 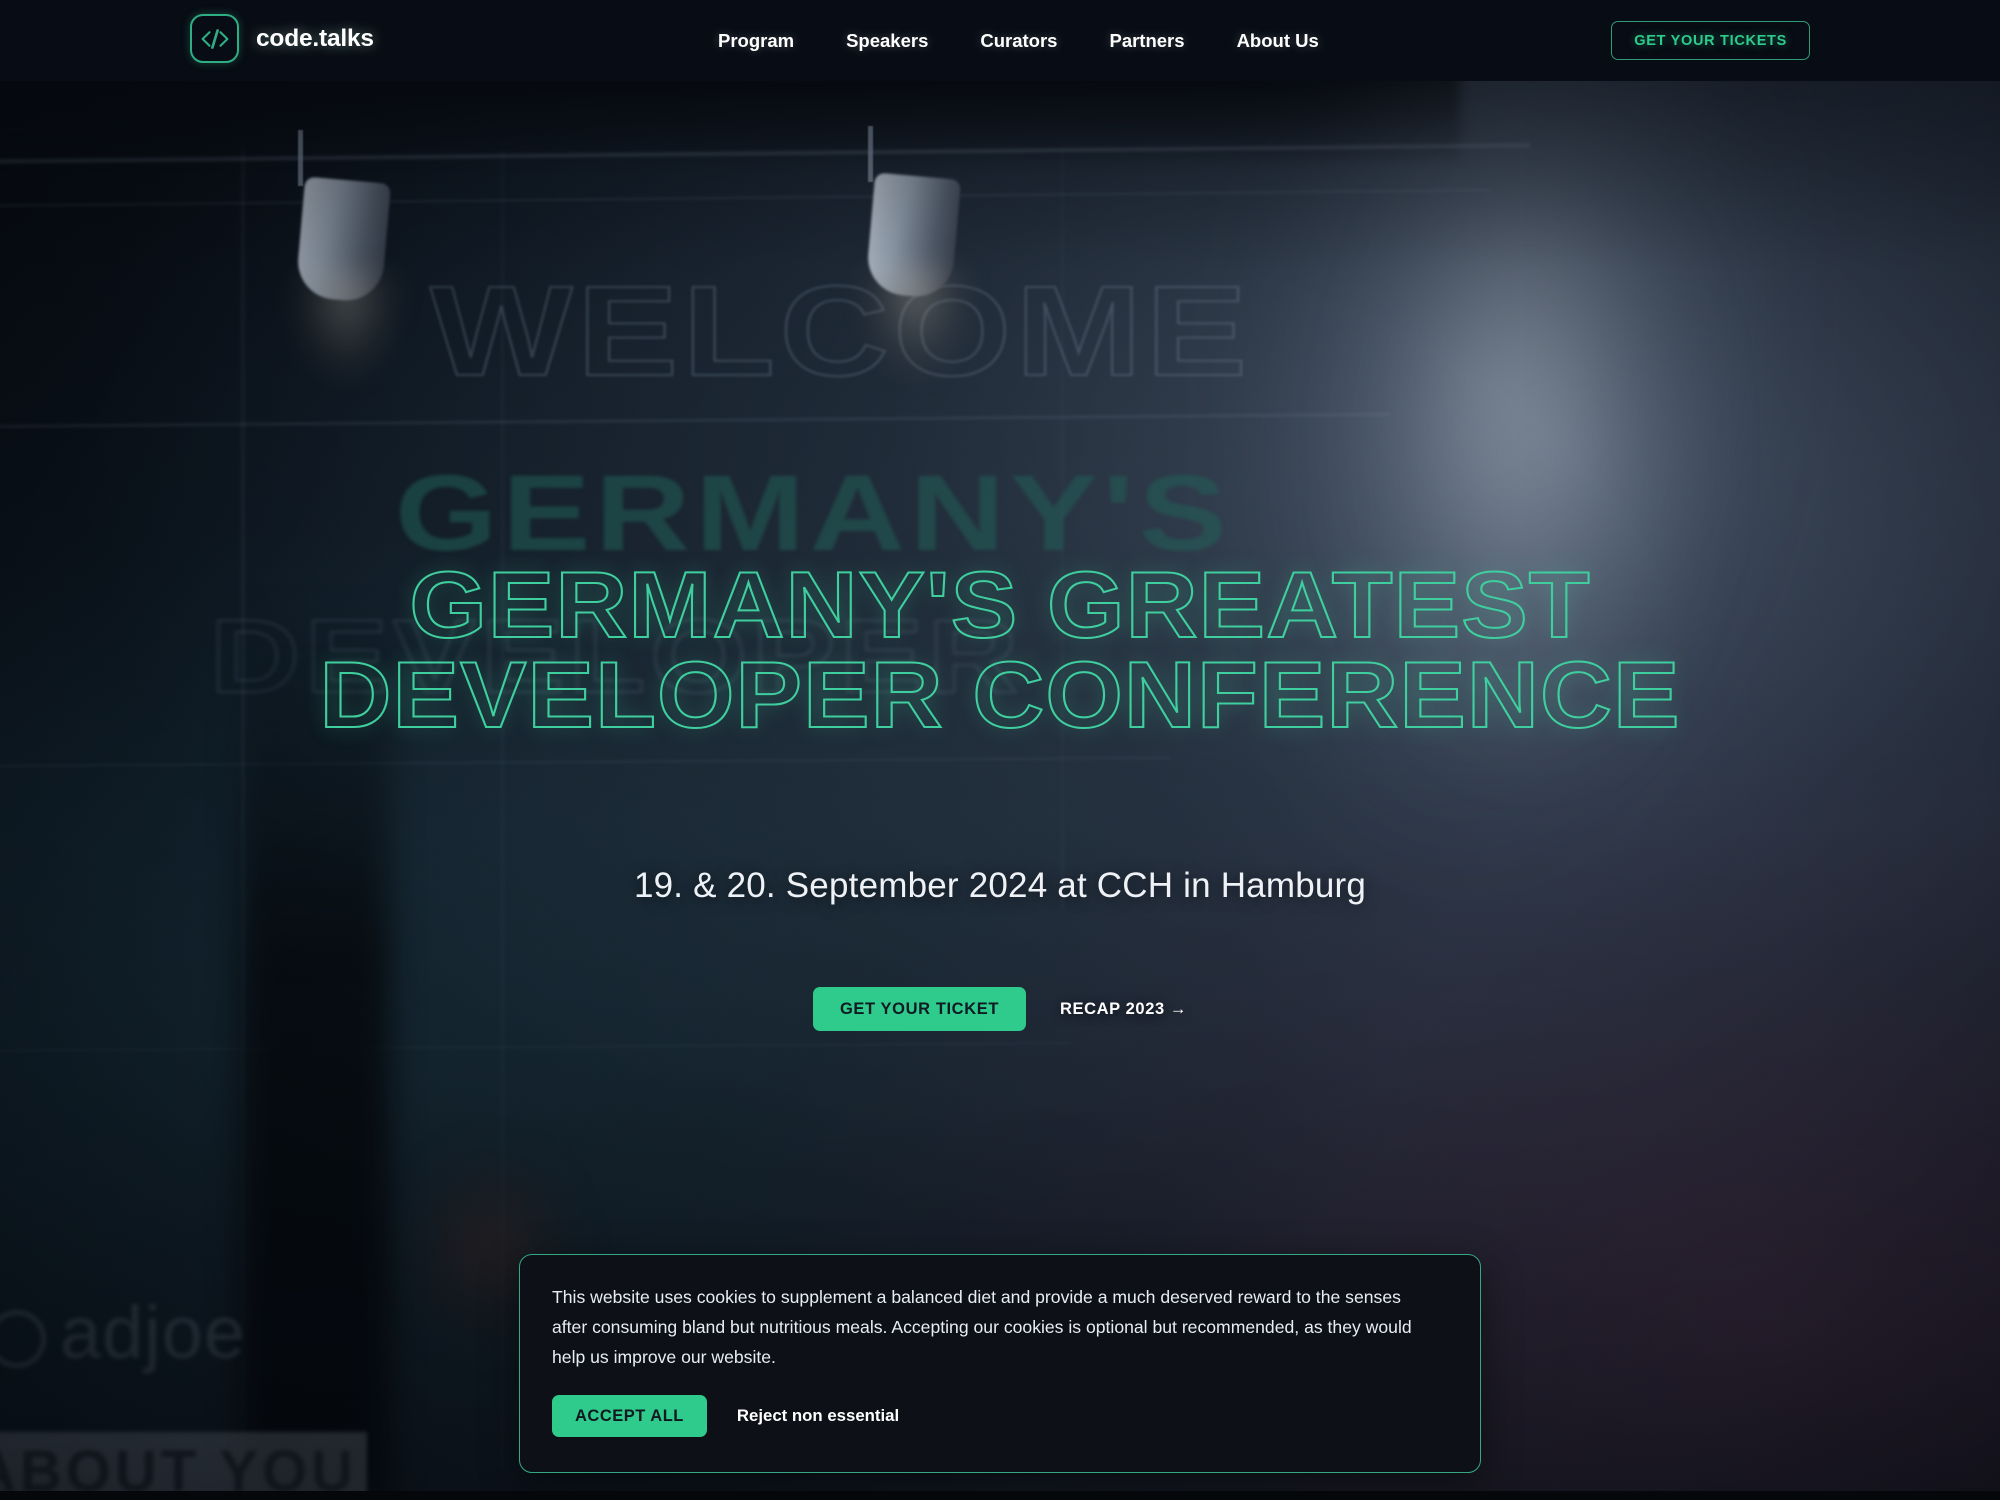 What do you see at coordinates (818, 1416) in the screenshot?
I see `reject-non-essential-button: Reject non essential` at bounding box center [818, 1416].